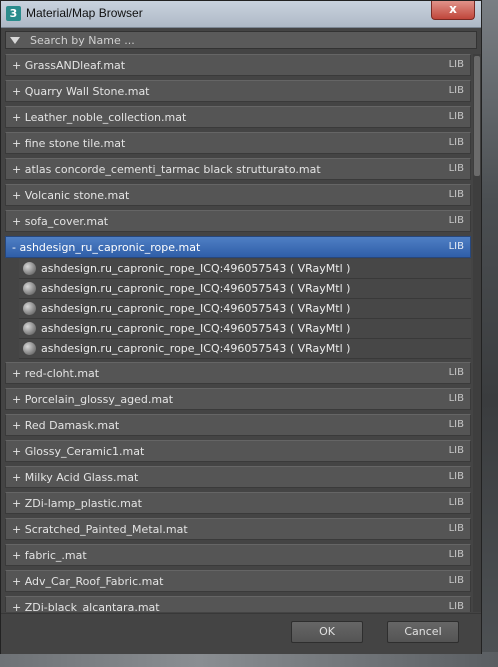  What do you see at coordinates (238, 195) in the screenshot?
I see `library-row: + Volcanic stone.mat LIB` at bounding box center [238, 195].